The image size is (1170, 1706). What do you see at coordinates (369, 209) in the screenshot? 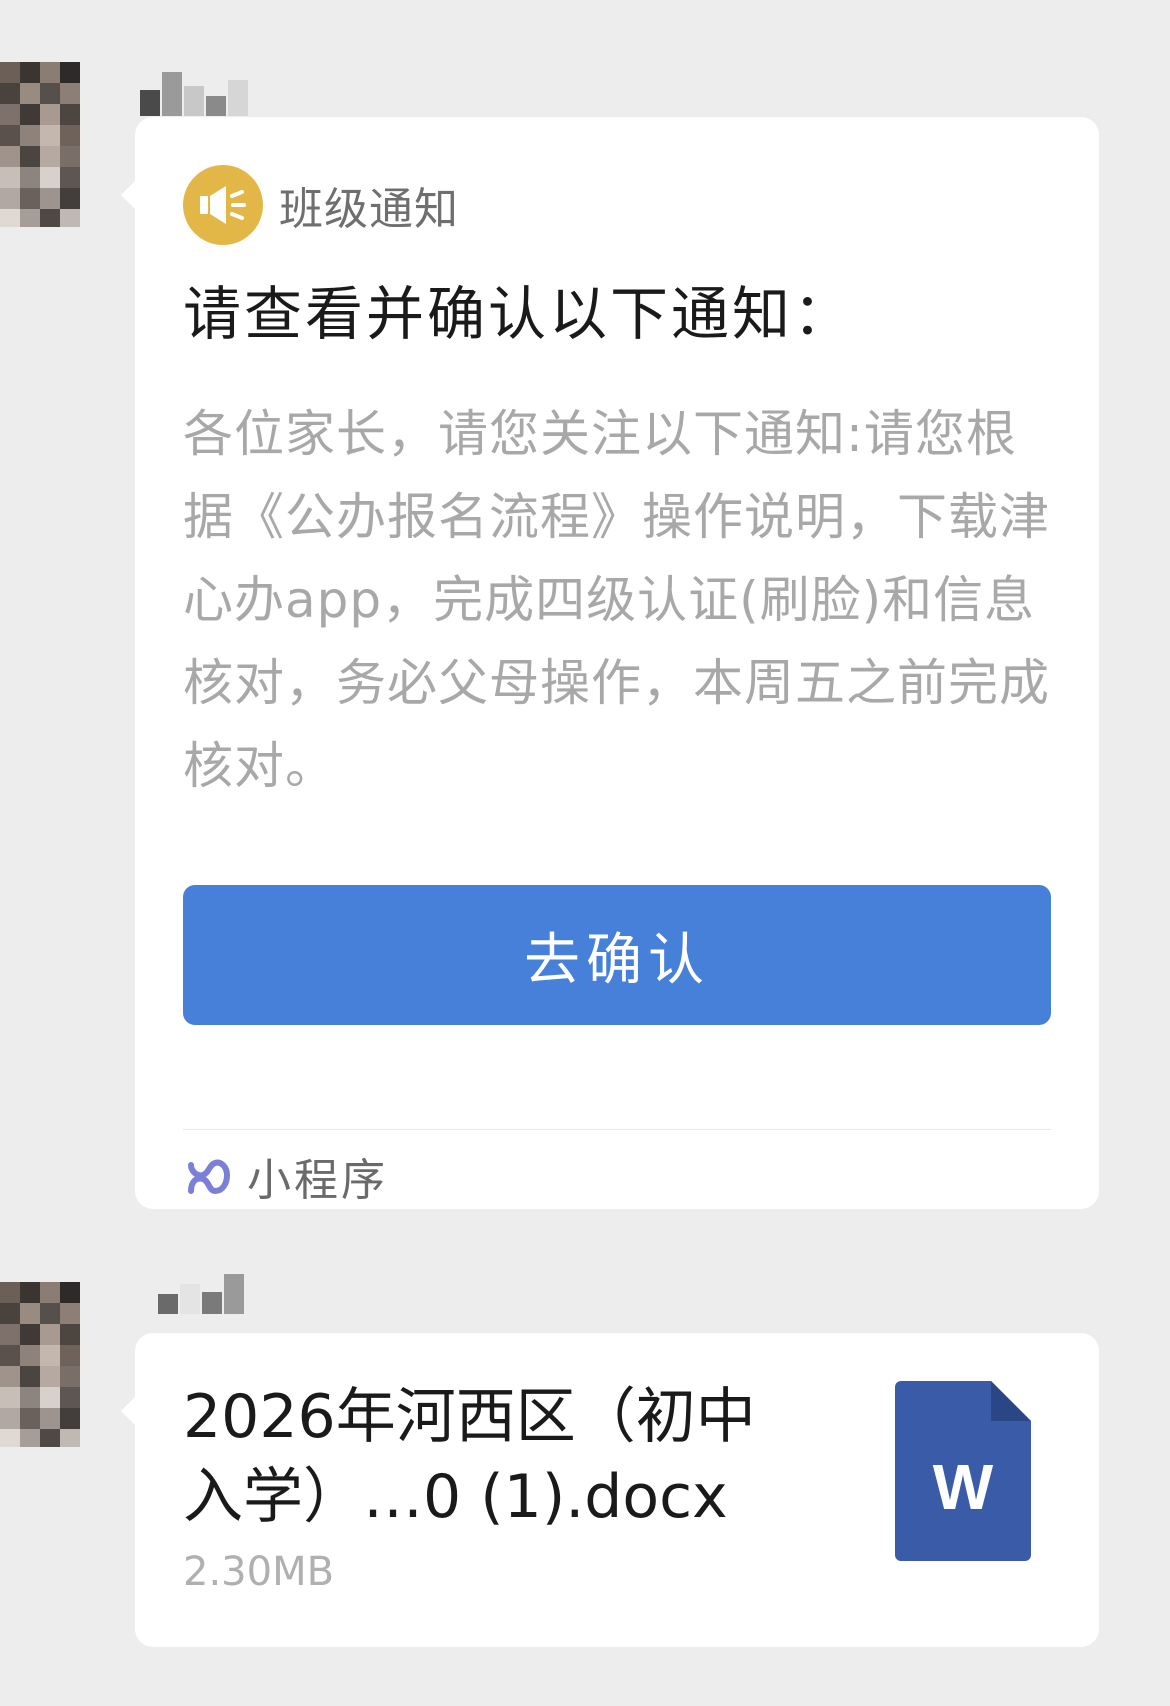
I see `notice-source-label: 班级通知` at bounding box center [369, 209].